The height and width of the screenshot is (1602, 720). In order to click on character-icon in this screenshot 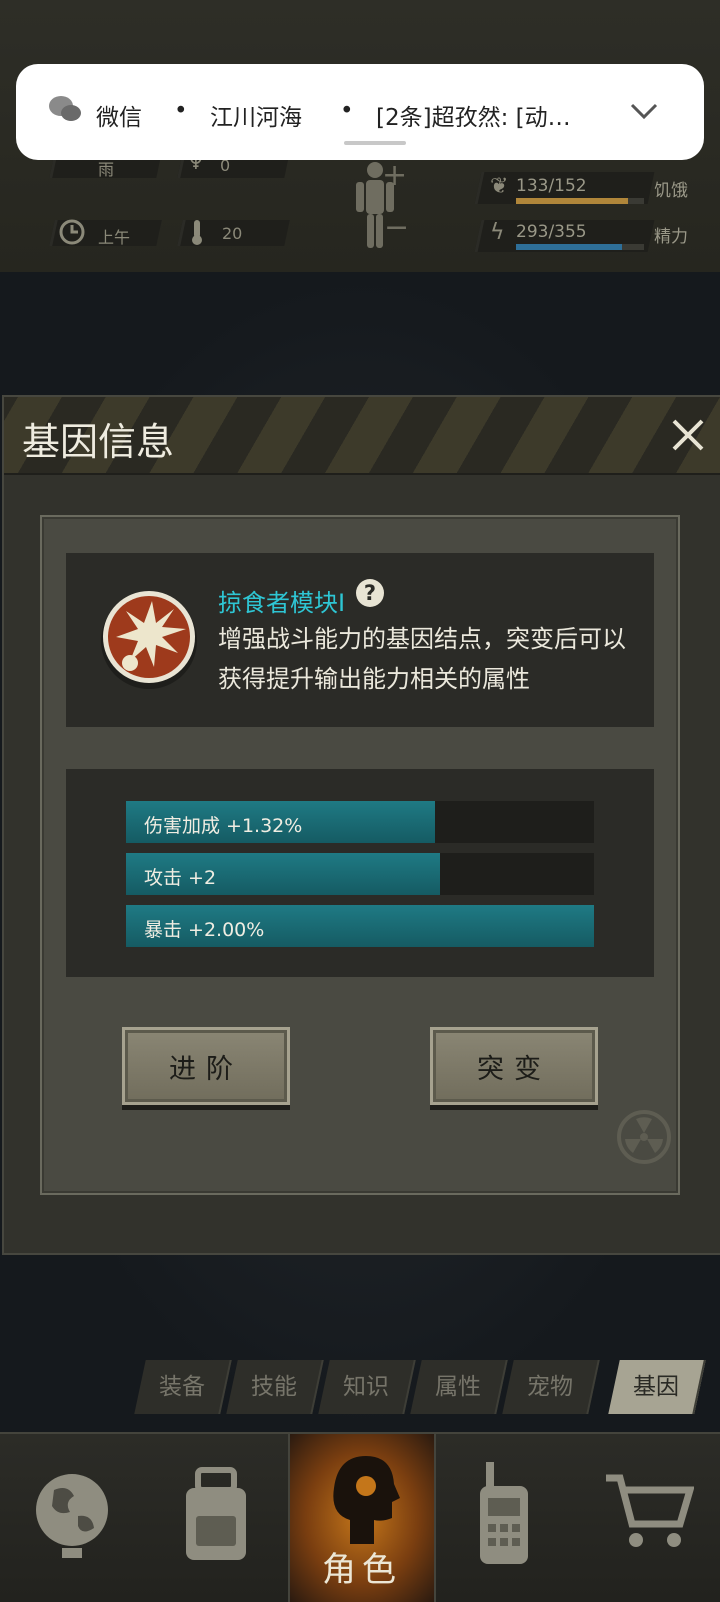, I will do `click(366, 1500)`.